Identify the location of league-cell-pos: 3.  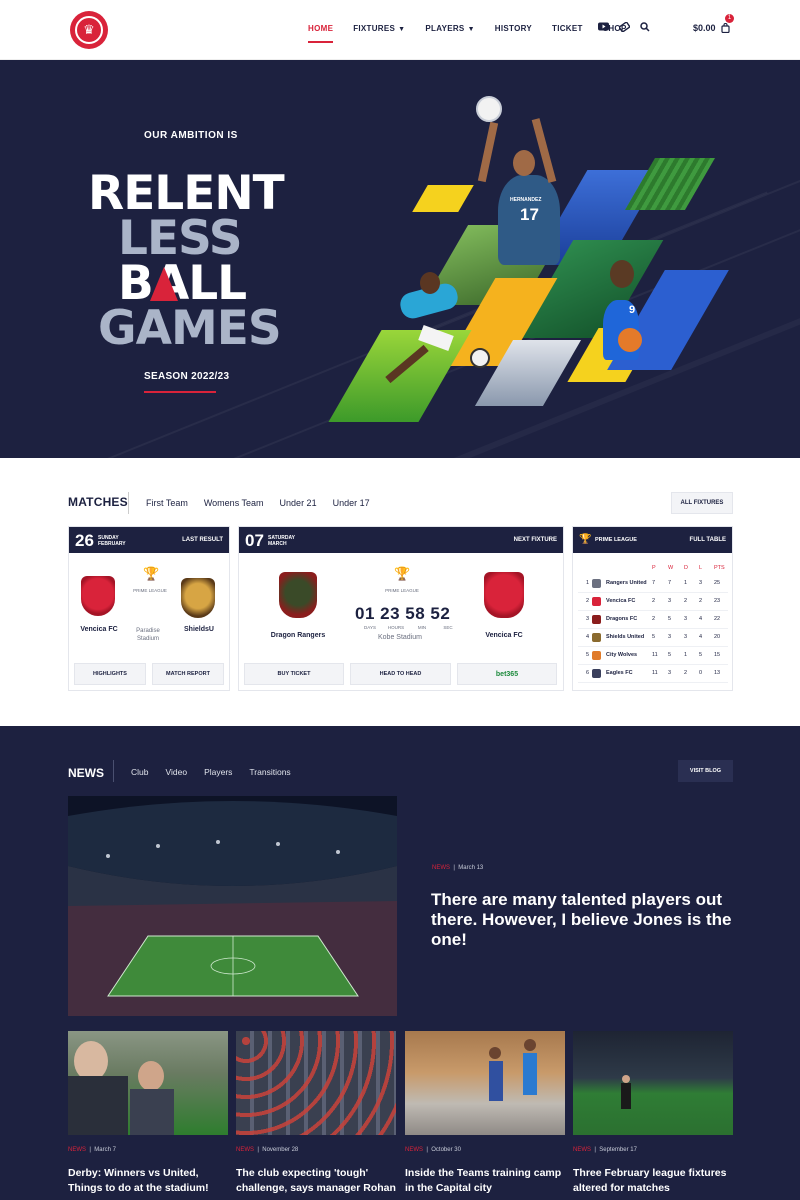
(588, 619).